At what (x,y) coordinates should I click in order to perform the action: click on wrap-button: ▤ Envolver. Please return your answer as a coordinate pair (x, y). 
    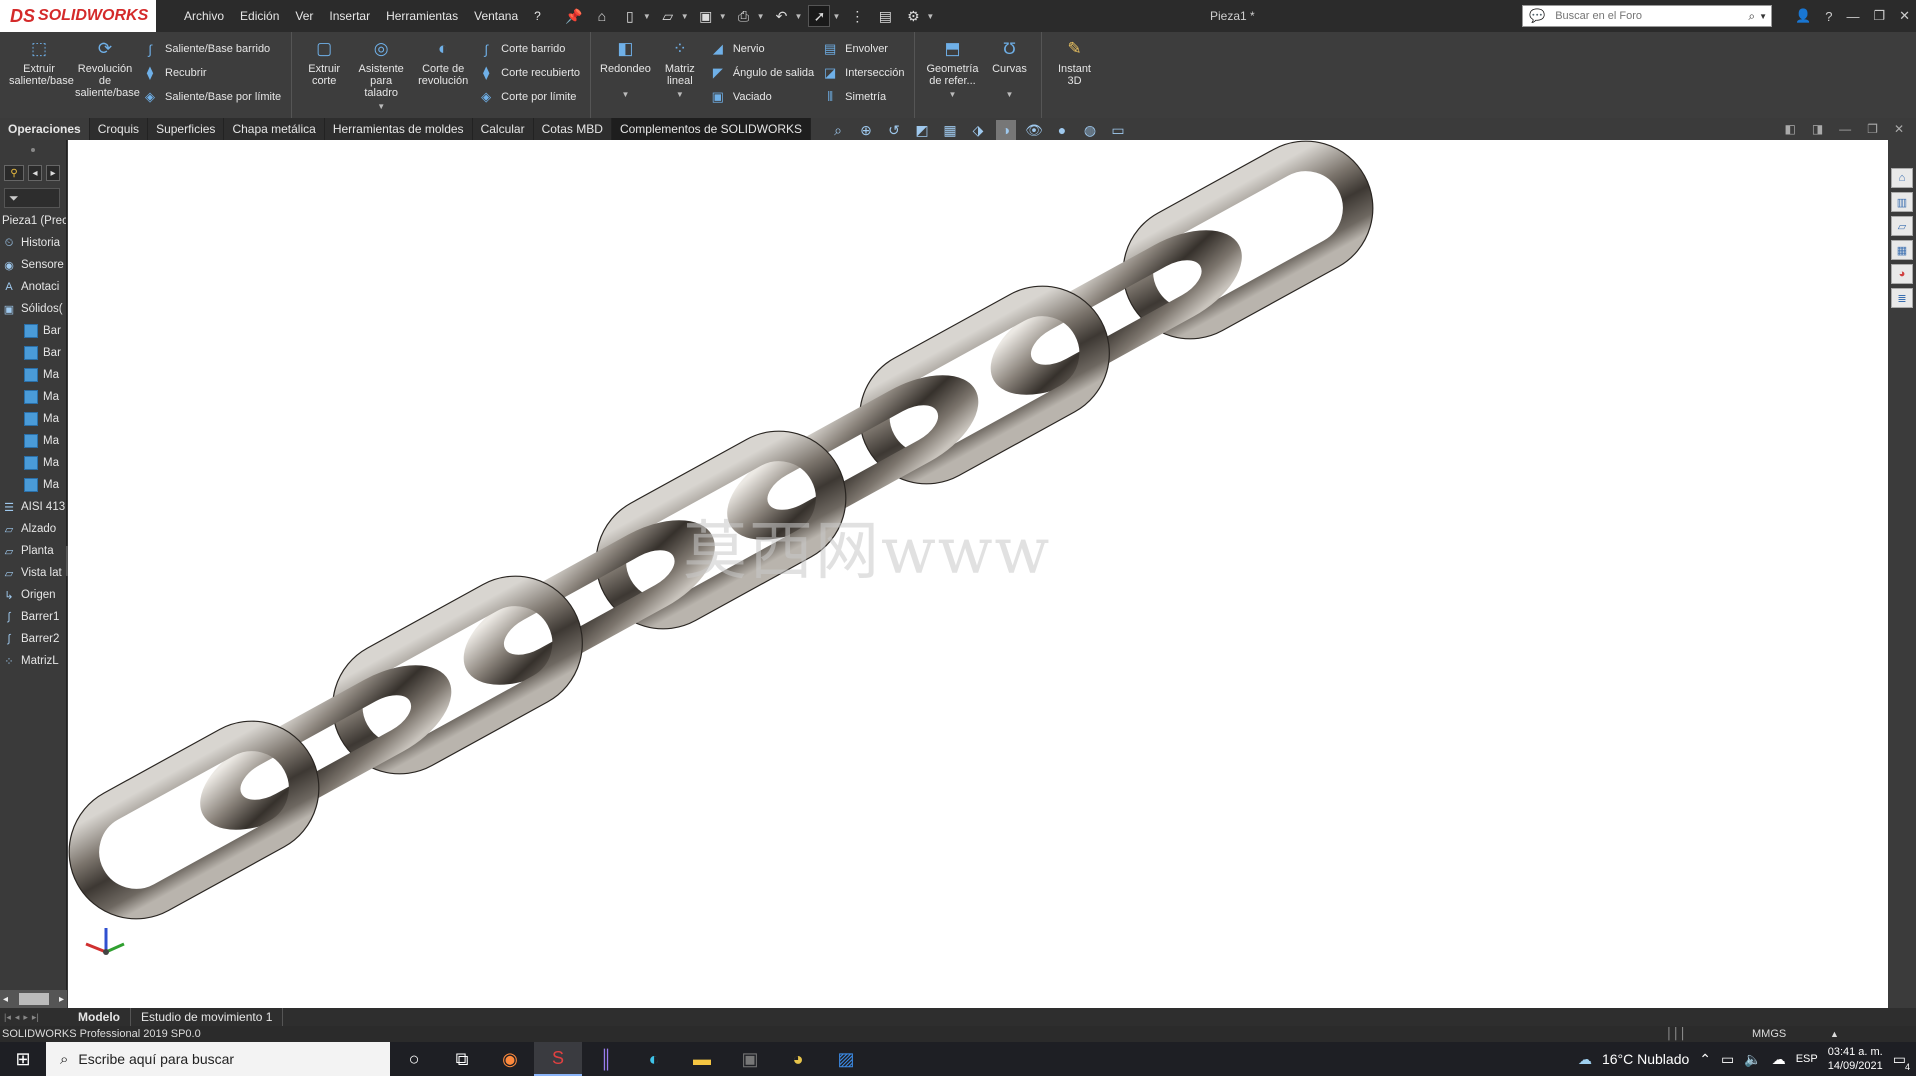
    Looking at the image, I should click on (863, 49).